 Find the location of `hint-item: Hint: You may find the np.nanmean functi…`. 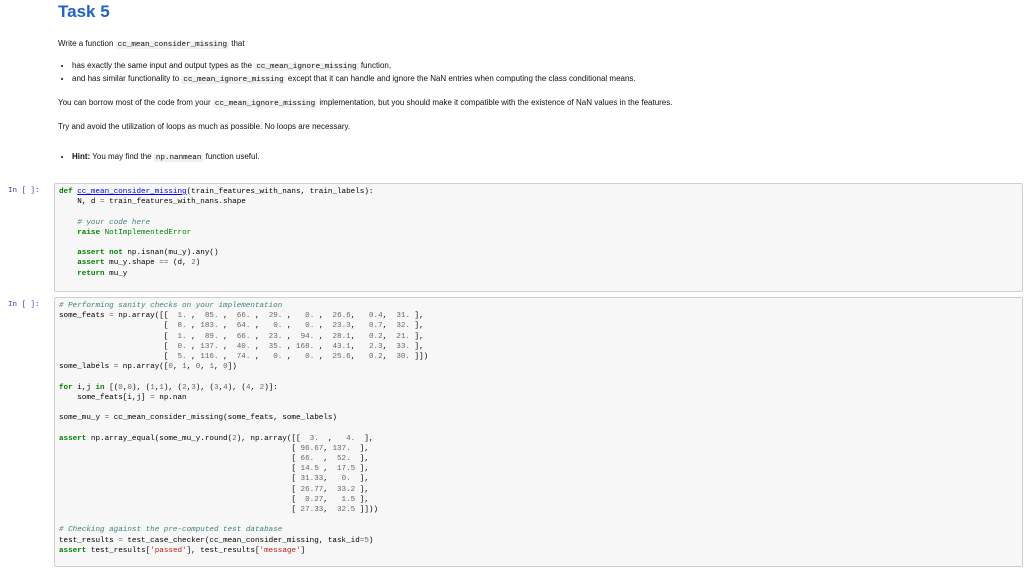

hint-item: Hint: You may find the np.nanmean functi… is located at coordinates (165, 156).